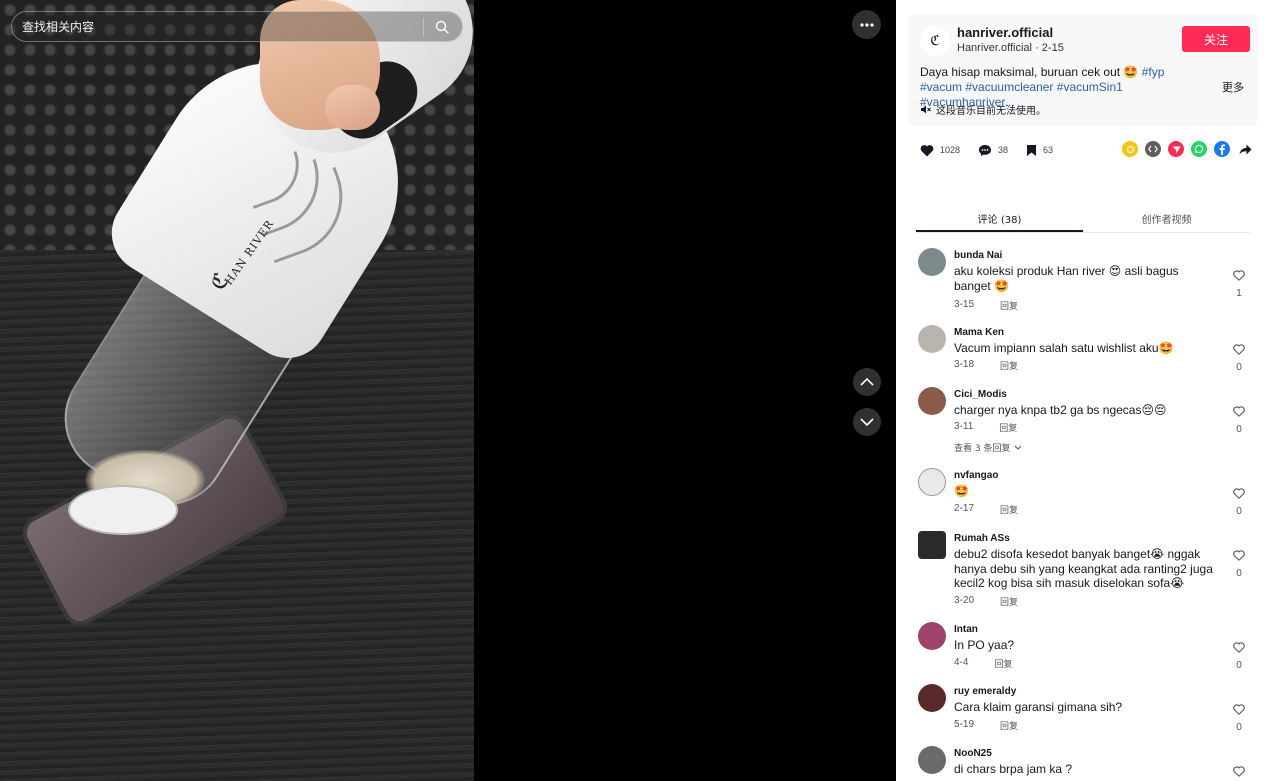  Describe the element at coordinates (982, 538) in the screenshot. I see `comment-username: Rumah ASs` at that location.